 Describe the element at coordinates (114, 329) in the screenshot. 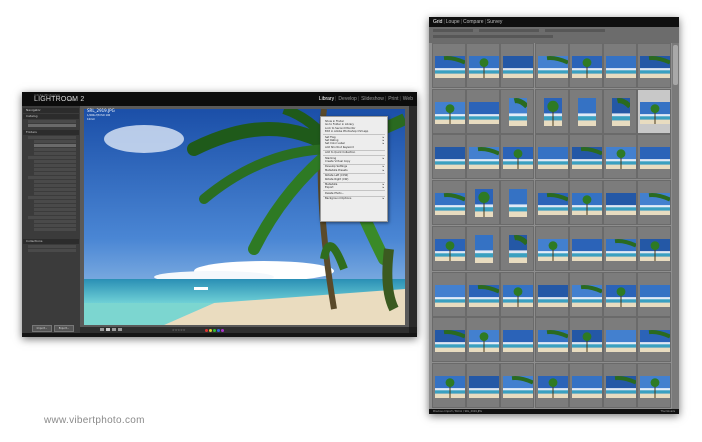

I see `compare-view-icon` at that location.